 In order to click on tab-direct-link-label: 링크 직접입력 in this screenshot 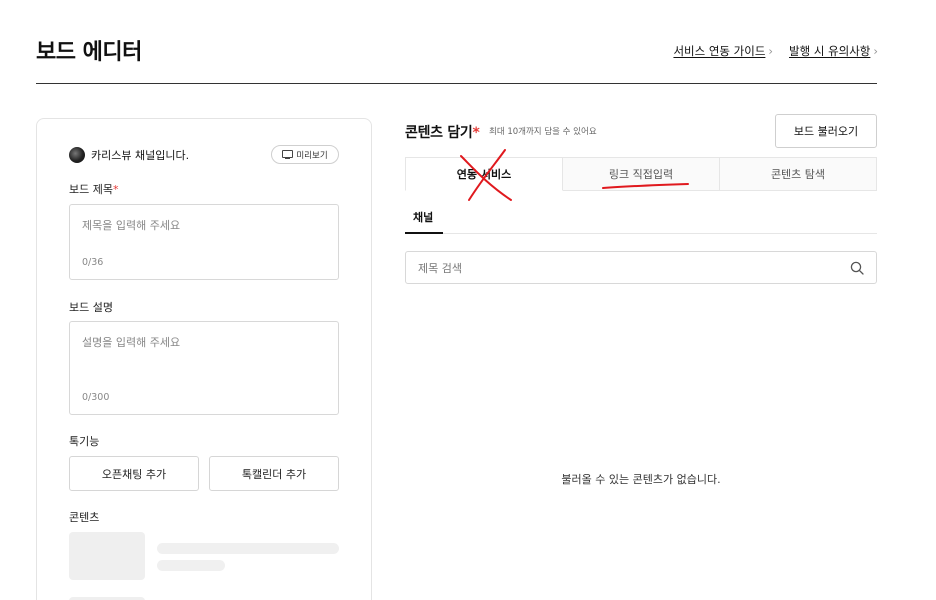, I will do `click(641, 174)`.